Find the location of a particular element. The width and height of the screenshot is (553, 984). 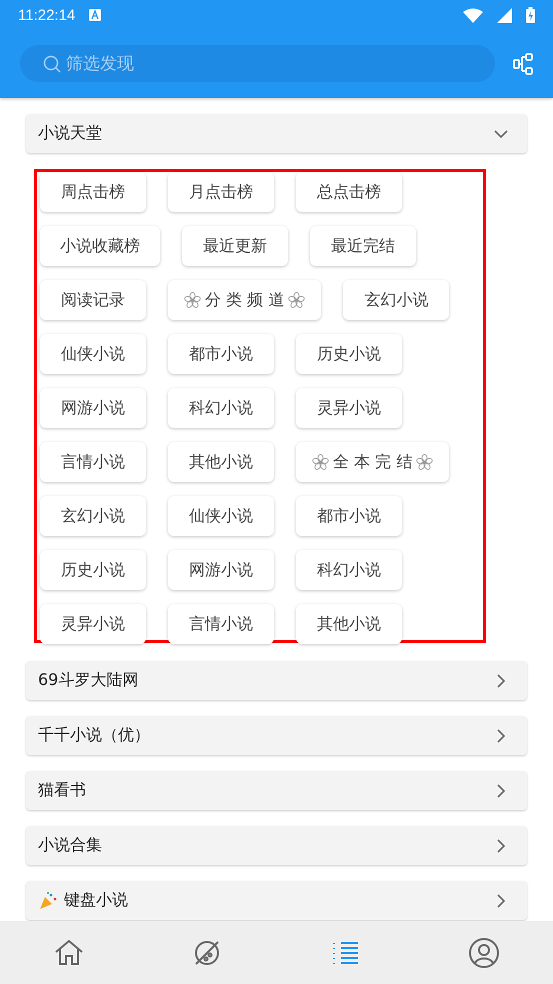

source-title: 小说合集 is located at coordinates (70, 845).